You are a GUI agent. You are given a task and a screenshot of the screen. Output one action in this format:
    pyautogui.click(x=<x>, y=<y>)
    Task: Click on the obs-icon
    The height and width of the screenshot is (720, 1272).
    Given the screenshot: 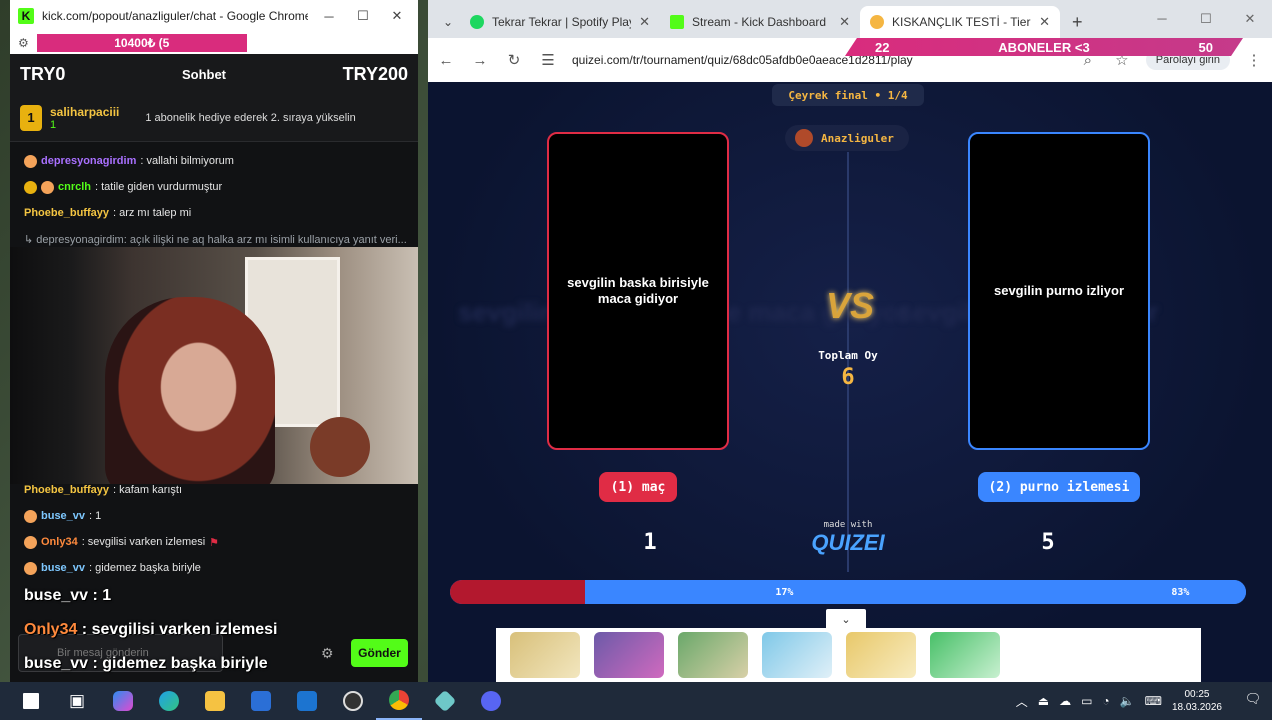 What is the action you would take?
    pyautogui.click(x=353, y=701)
    